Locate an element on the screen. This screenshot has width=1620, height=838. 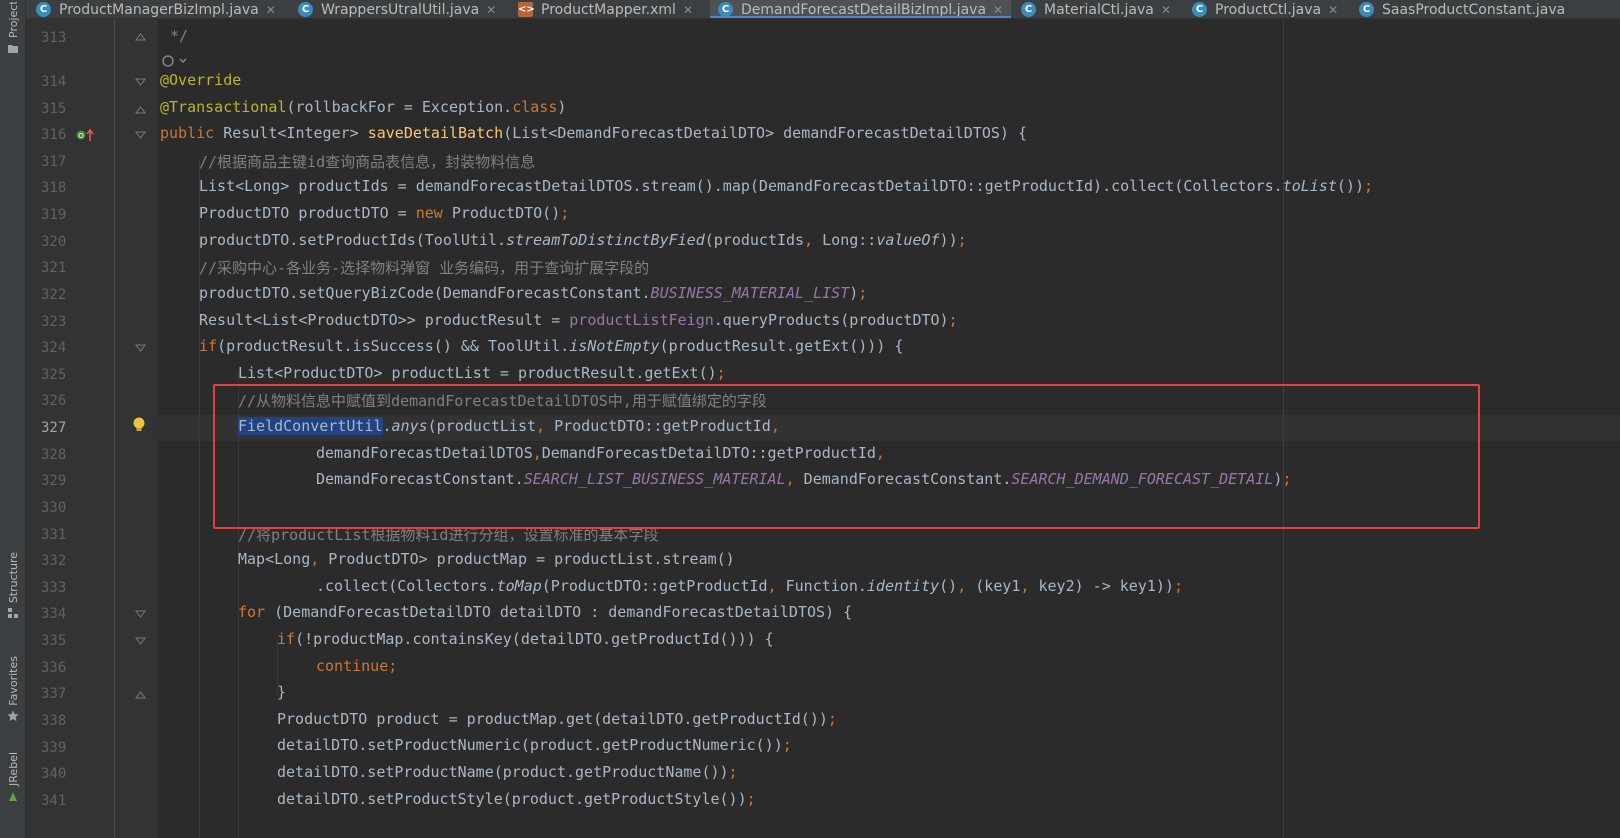
jrebel-tool-button: JRebel is located at coordinates (13, 777).